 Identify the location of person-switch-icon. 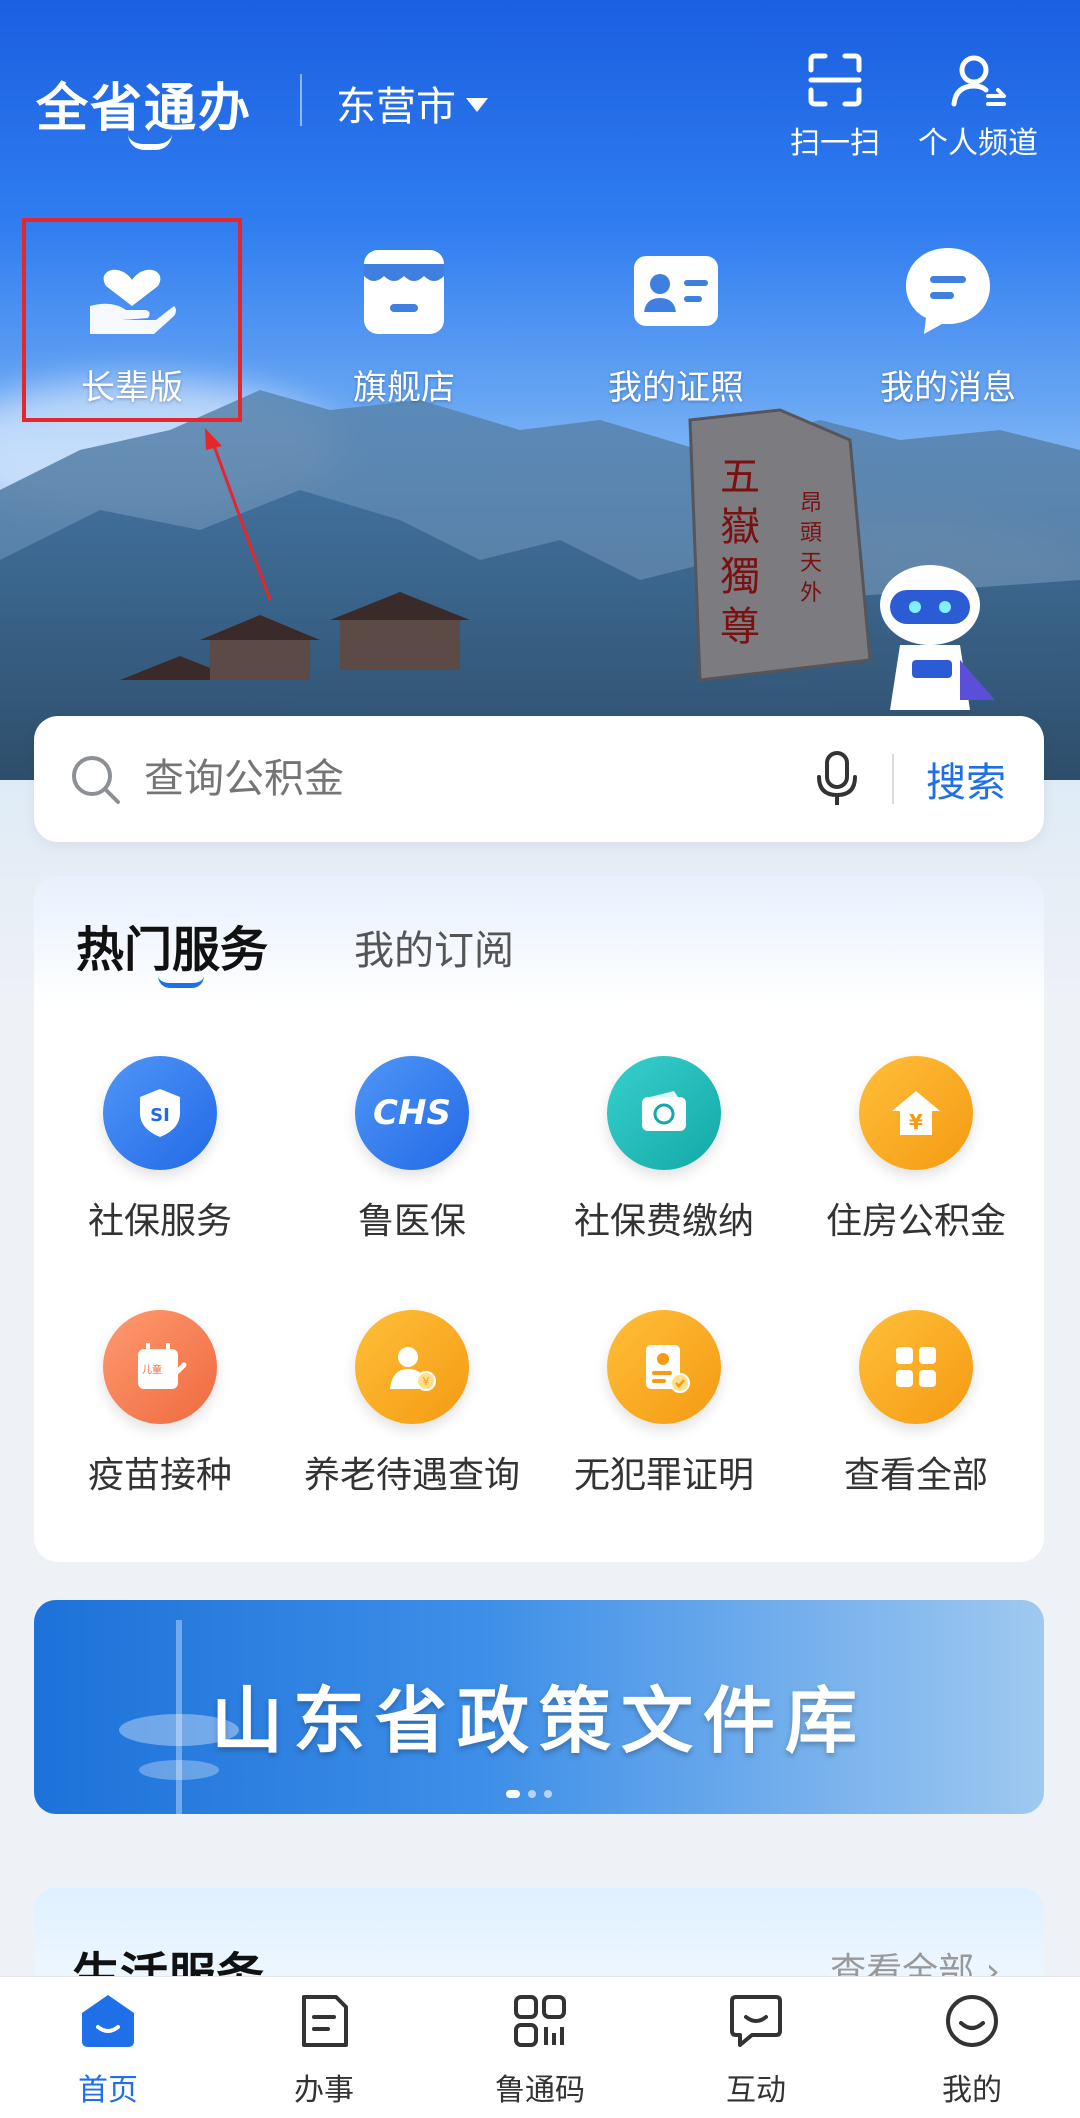
(978, 81).